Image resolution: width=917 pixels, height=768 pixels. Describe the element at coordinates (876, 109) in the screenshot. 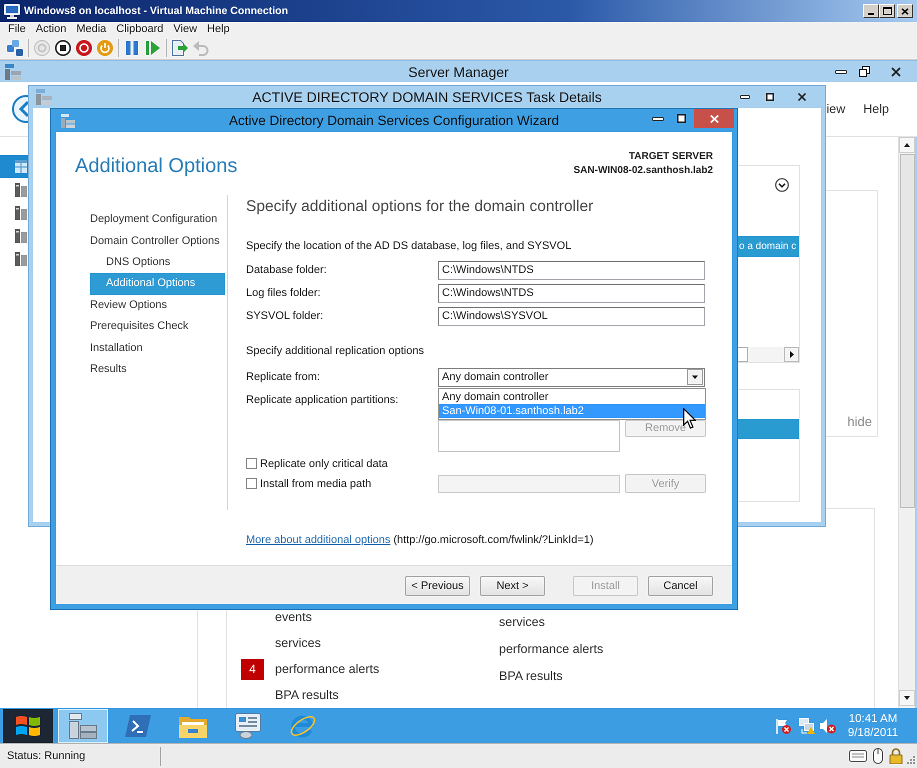

I see `menu-link: Help` at that location.